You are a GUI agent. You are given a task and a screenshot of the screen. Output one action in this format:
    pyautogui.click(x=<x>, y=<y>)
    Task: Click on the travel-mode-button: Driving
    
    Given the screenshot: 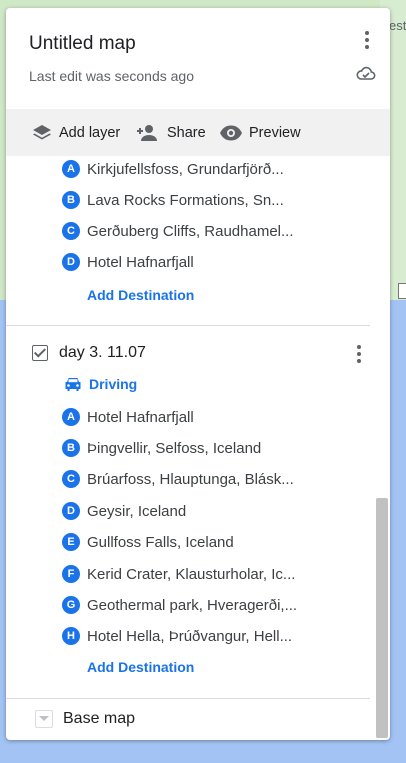 What is the action you would take?
    pyautogui.click(x=100, y=384)
    